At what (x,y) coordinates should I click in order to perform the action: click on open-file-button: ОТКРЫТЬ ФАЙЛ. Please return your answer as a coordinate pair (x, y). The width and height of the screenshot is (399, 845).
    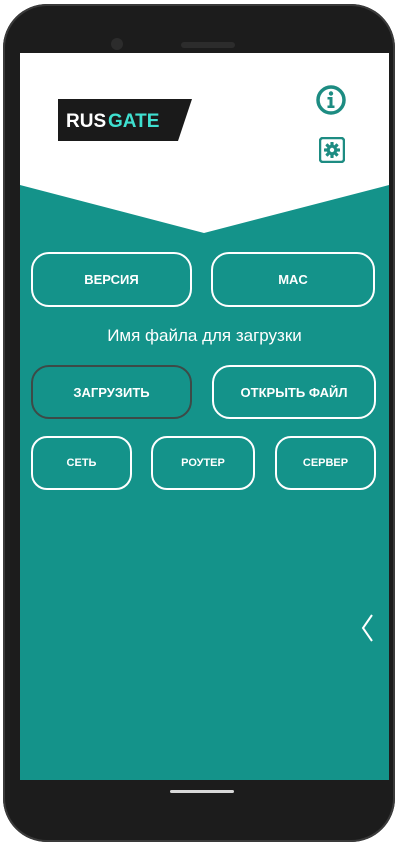
    Looking at the image, I should click on (294, 392).